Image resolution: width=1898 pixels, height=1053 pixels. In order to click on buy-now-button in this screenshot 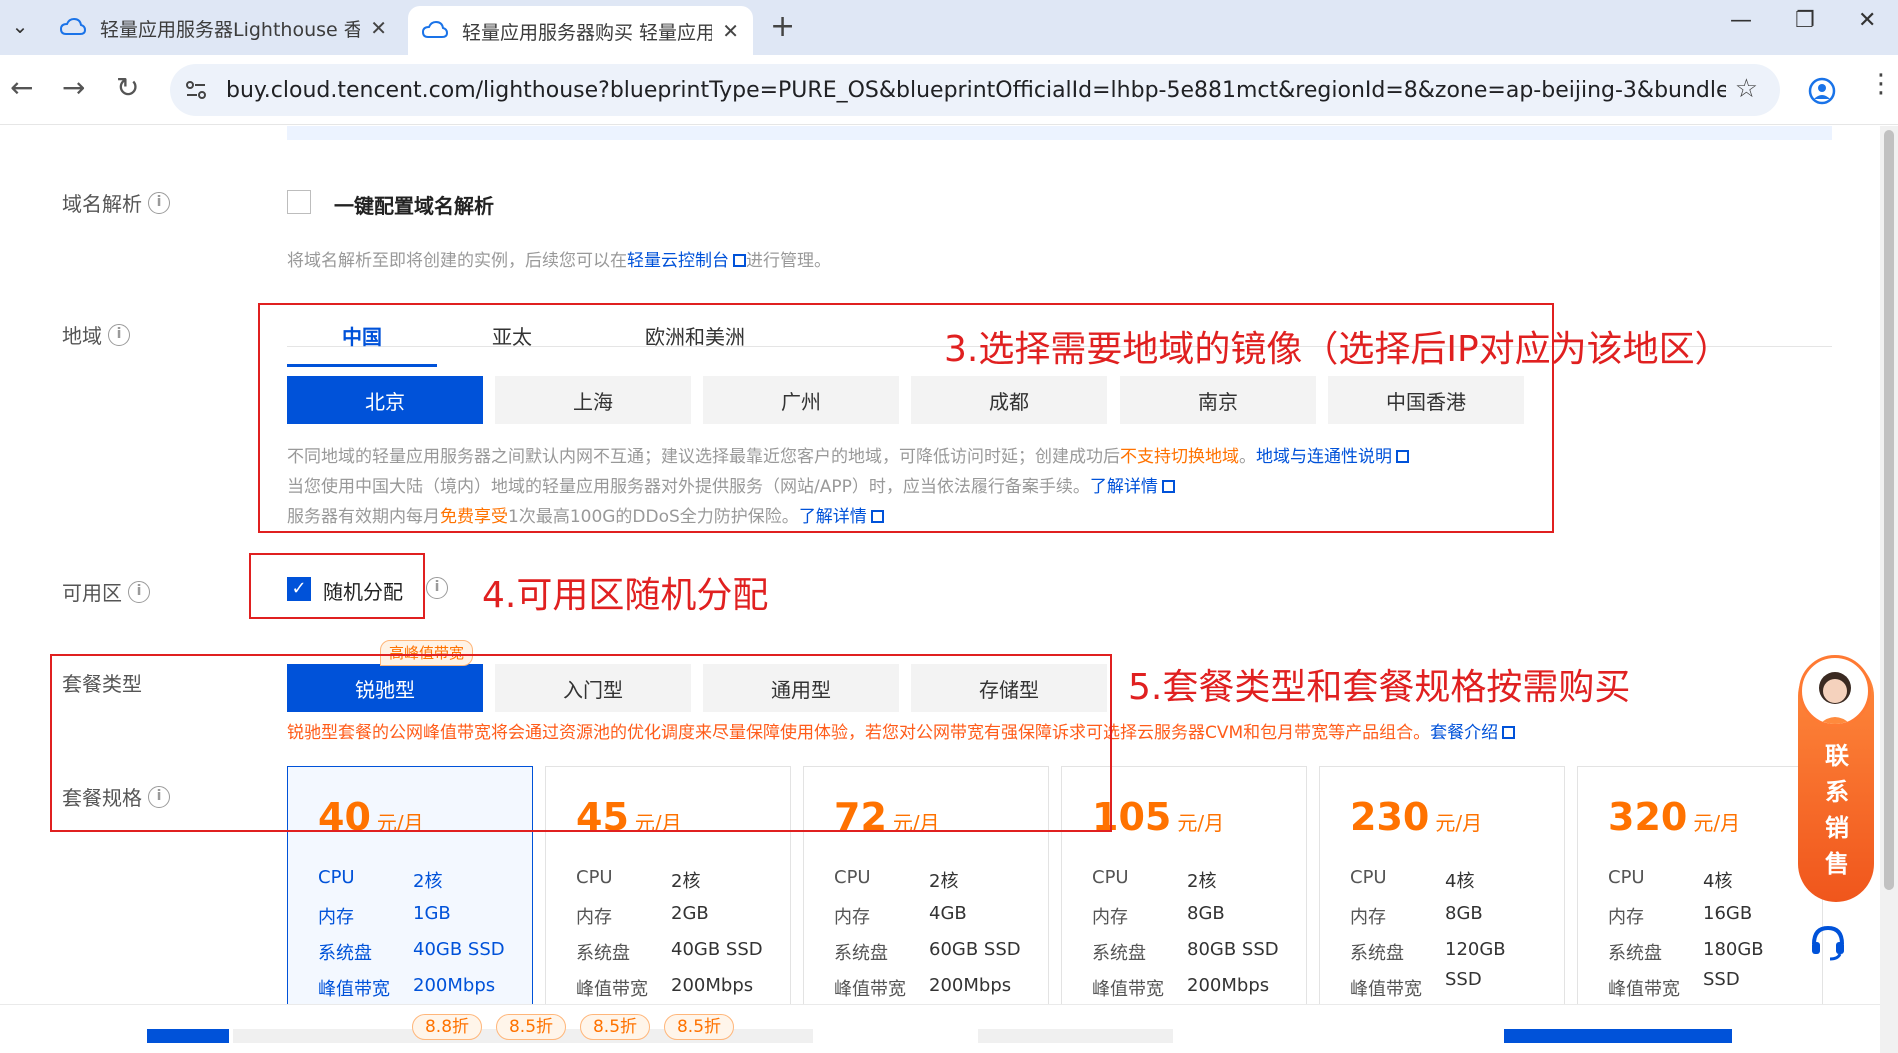, I will do `click(1618, 1036)`.